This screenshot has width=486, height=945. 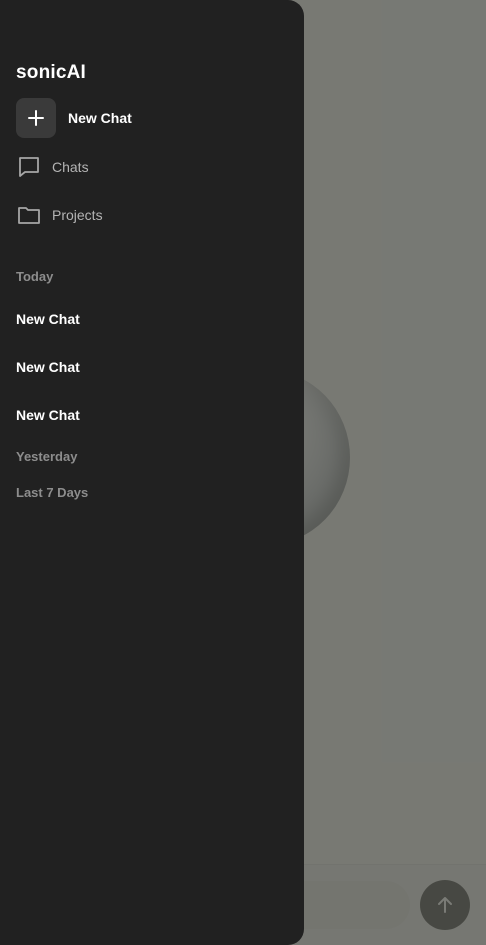 What do you see at coordinates (35, 276) in the screenshot?
I see `section-today: Today` at bounding box center [35, 276].